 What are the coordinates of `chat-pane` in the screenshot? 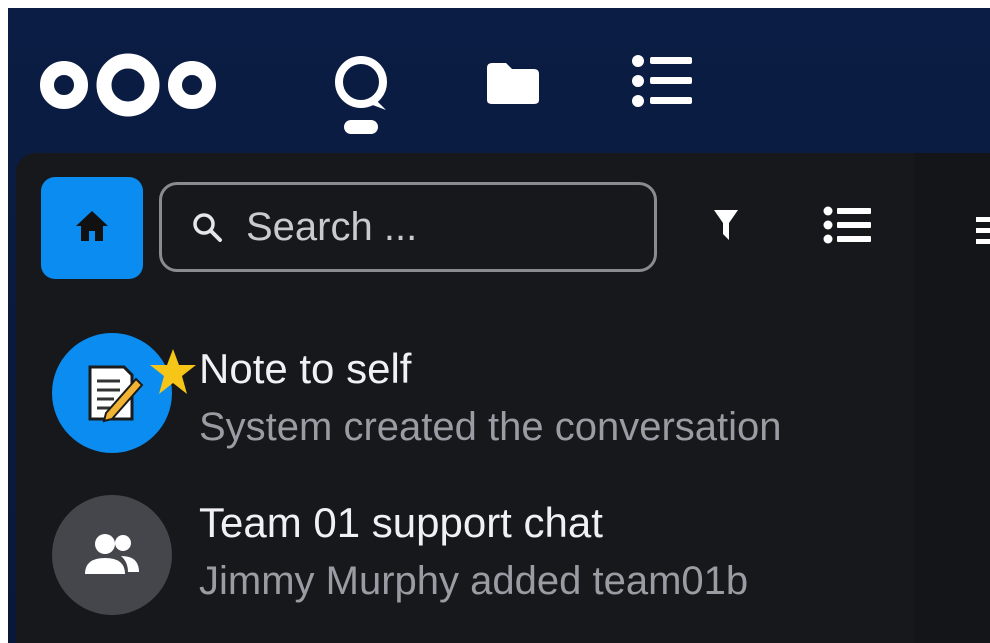 It's located at (952, 398).